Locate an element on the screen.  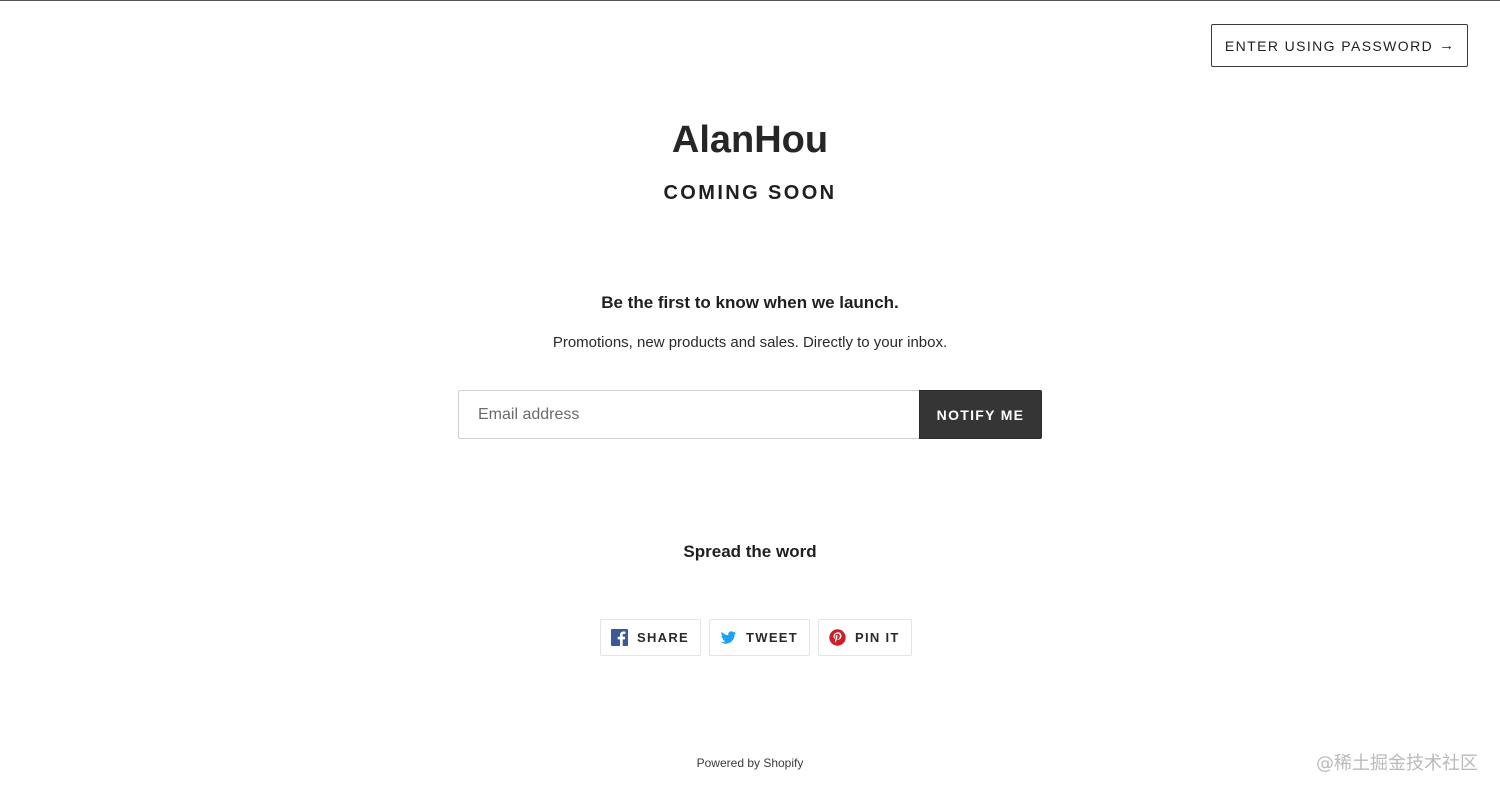
twitter-icon is located at coordinates (728, 637).